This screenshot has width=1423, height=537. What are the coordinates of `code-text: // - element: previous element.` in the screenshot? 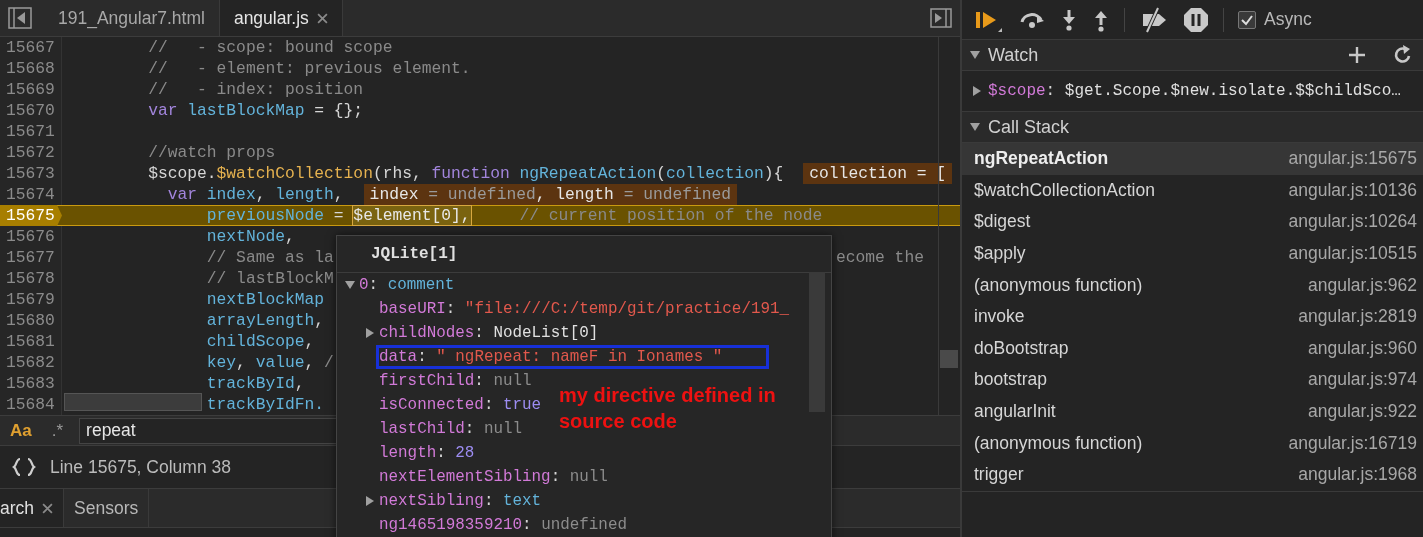 It's located at (309, 68).